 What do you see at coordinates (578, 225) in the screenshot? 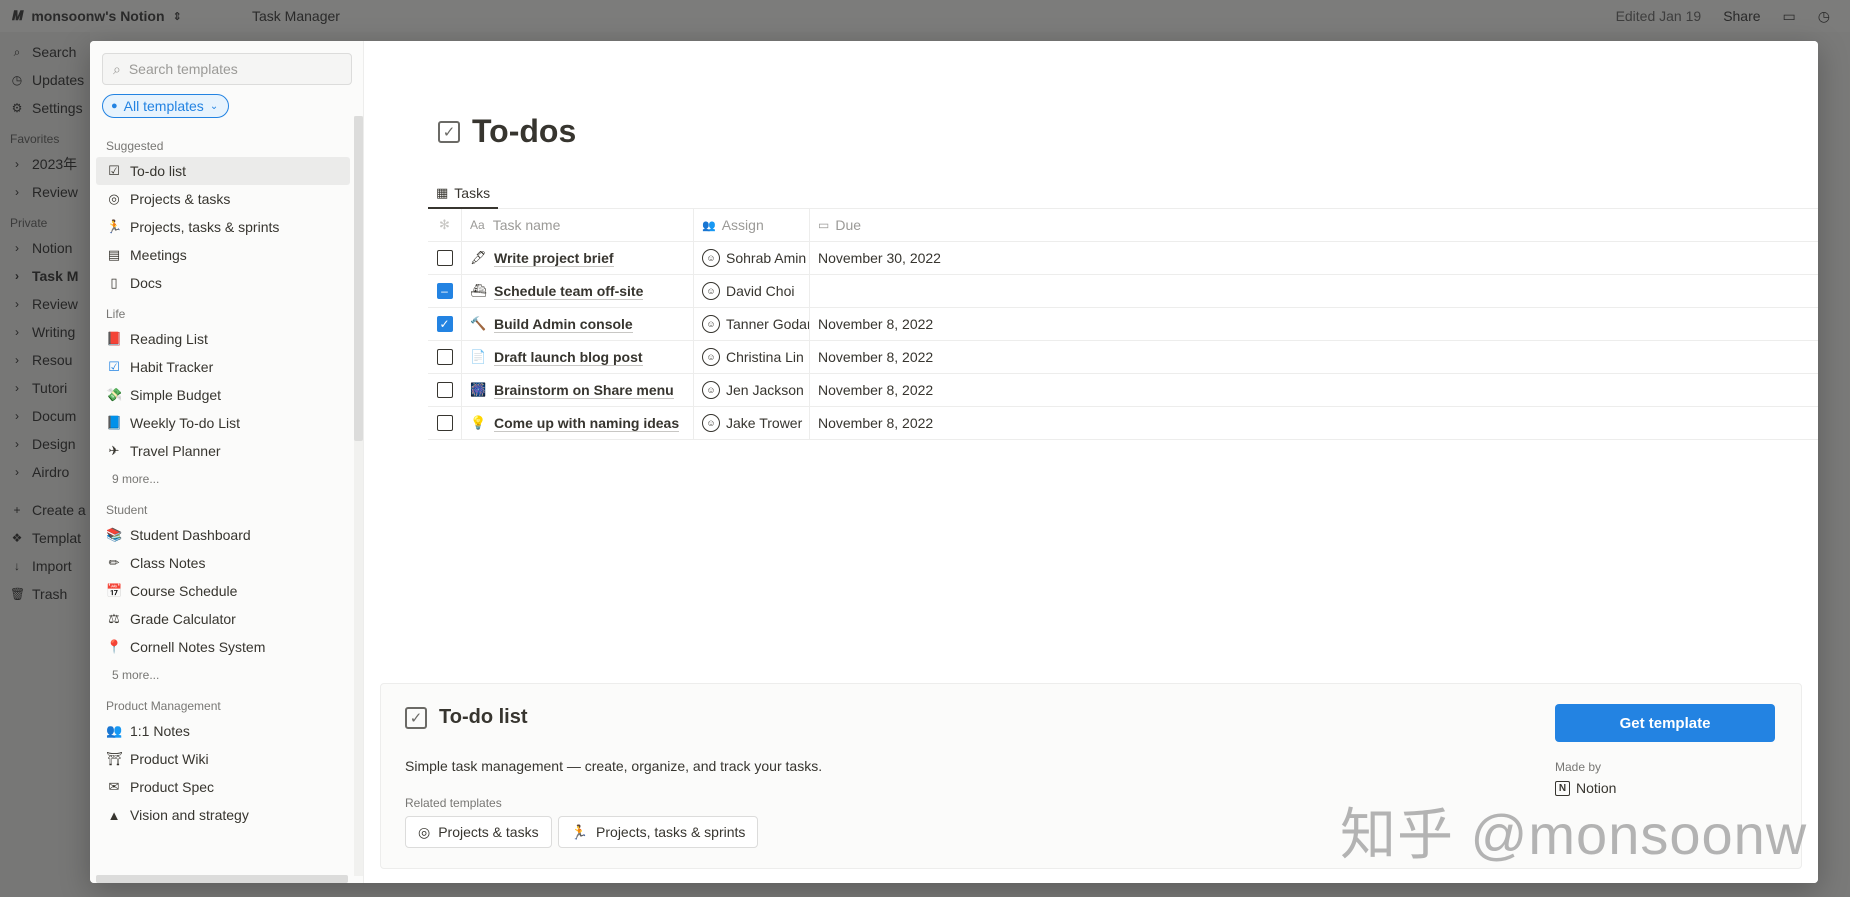
I see `header-task-name: Aa Task name` at bounding box center [578, 225].